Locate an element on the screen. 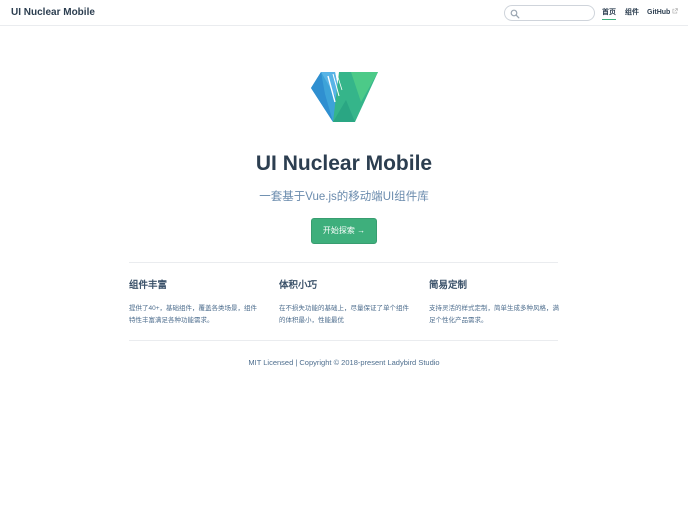 Image resolution: width=688 pixels, height=512 pixels. feature-title: 简易定制 is located at coordinates (448, 285).